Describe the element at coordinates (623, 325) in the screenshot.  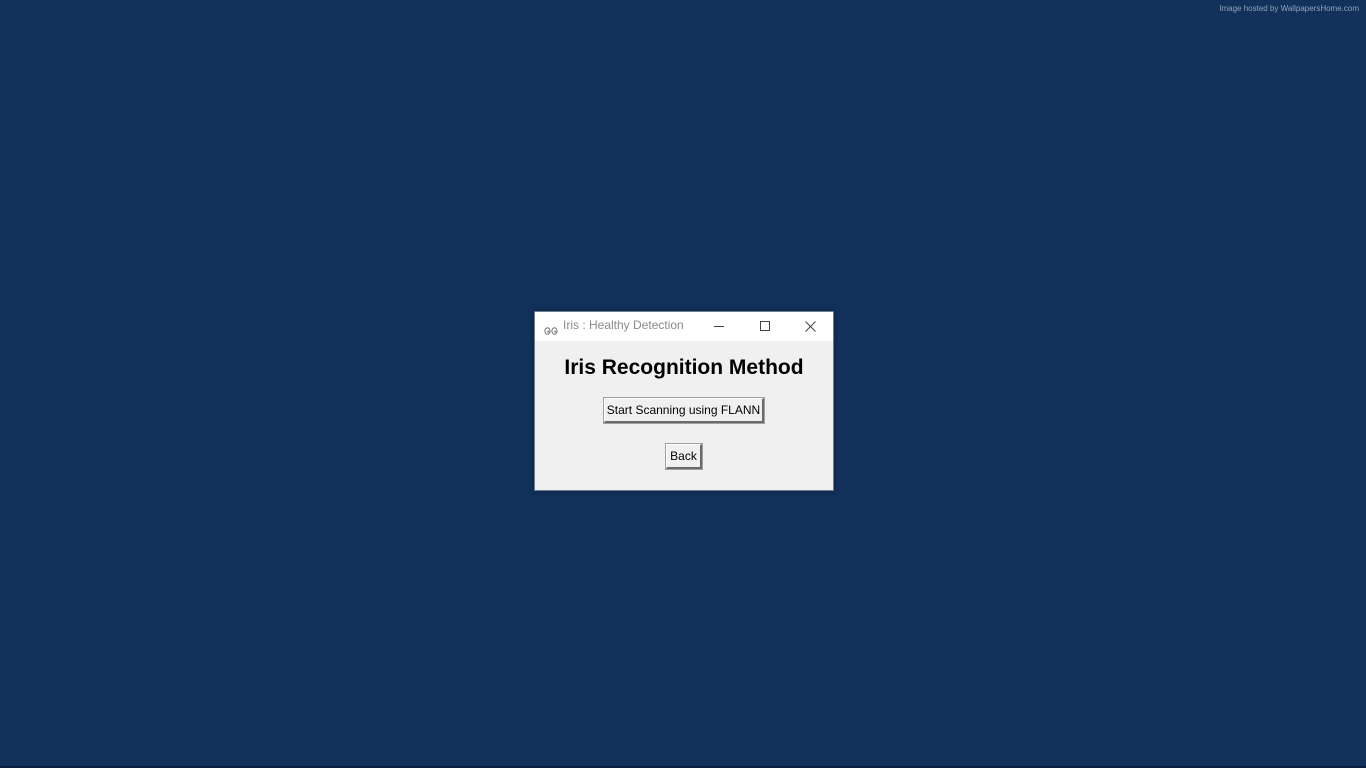
I see `window-title: Iris : Healthy Detection` at that location.